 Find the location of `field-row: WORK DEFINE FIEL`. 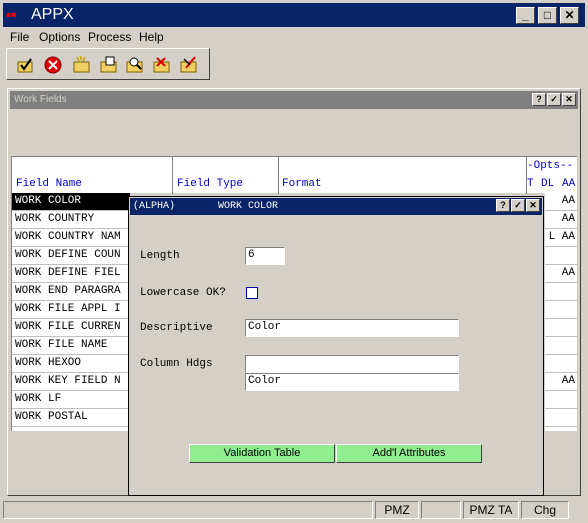

field-row: WORK DEFINE FIEL is located at coordinates (71, 274).